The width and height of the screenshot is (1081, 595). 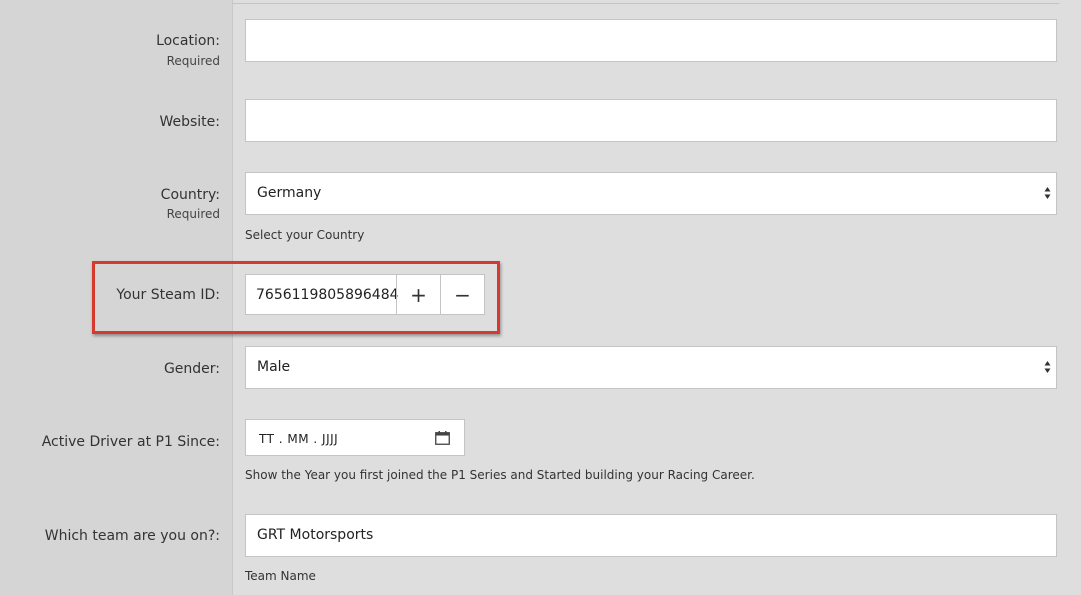 What do you see at coordinates (651, 40) in the screenshot?
I see `location-input` at bounding box center [651, 40].